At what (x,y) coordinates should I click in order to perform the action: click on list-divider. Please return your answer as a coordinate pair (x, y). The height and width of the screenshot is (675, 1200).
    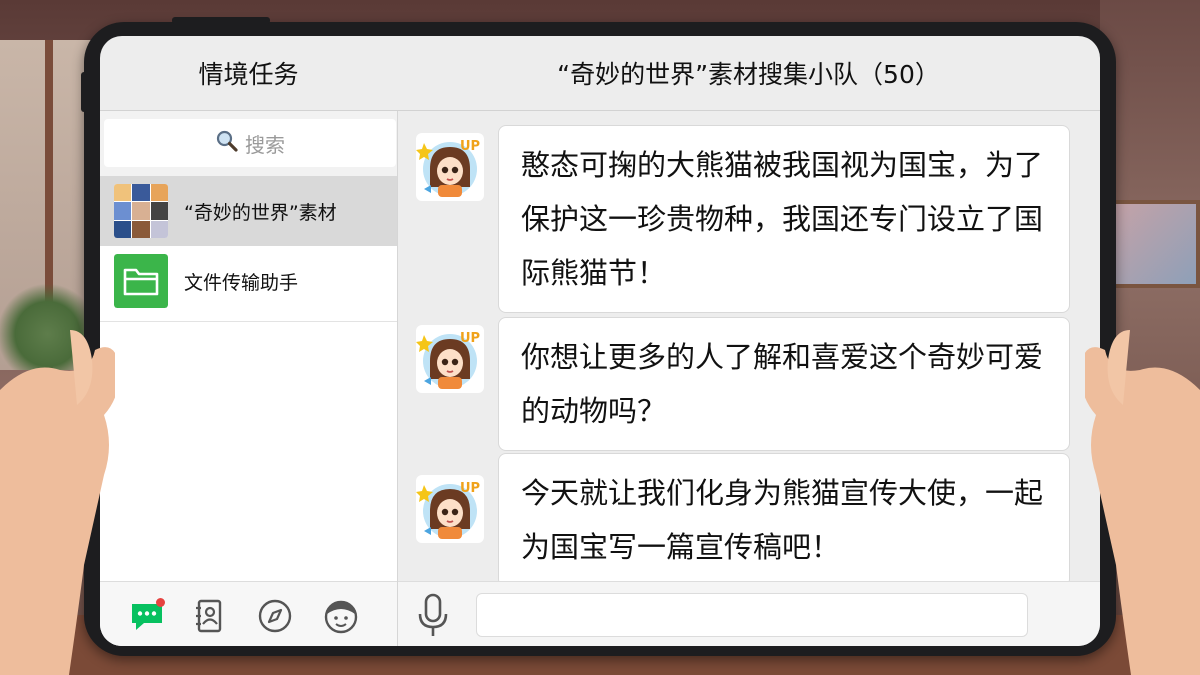
    Looking at the image, I should click on (248, 321).